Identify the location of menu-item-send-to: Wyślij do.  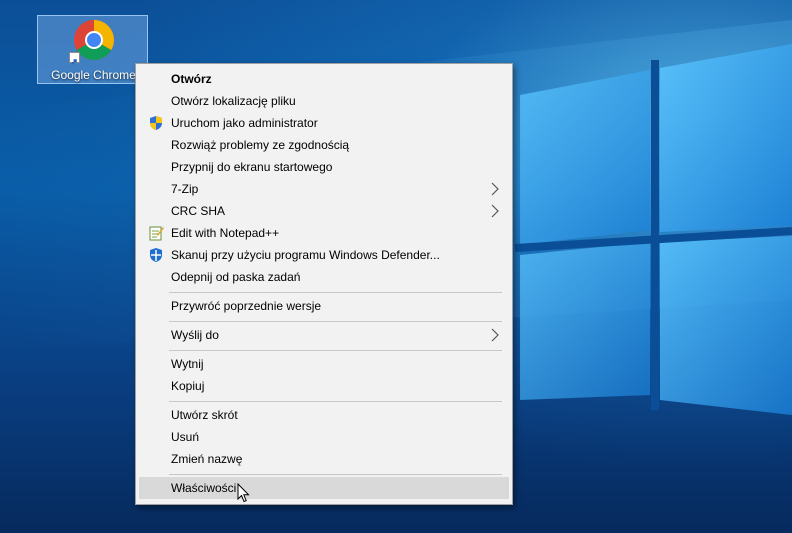
(324, 335).